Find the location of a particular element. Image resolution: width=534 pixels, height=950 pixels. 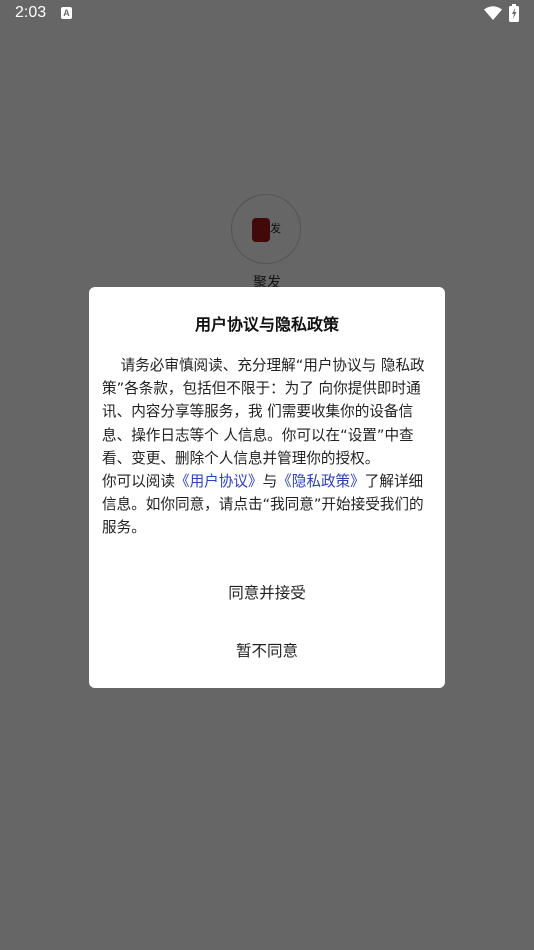

status-time: 2:03 is located at coordinates (31, 12).